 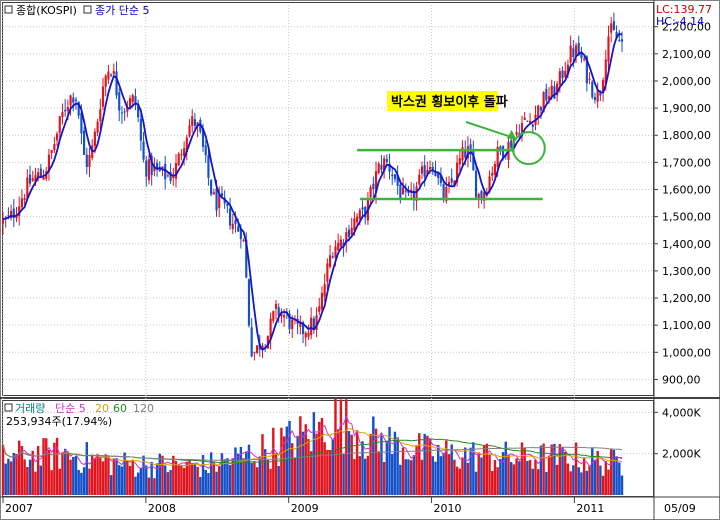 I want to click on year-label: 2008, so click(x=162, y=508).